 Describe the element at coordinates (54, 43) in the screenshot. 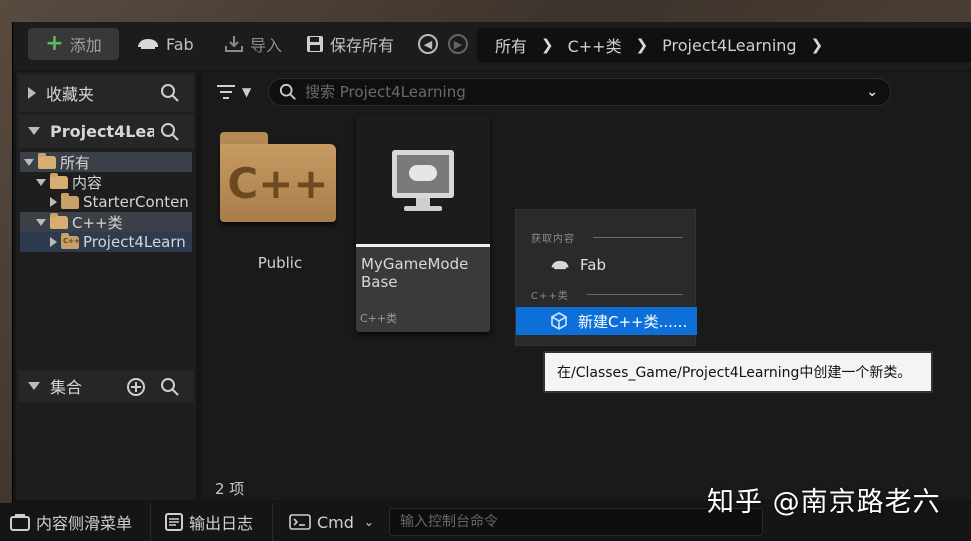

I see `plus-icon: +` at that location.